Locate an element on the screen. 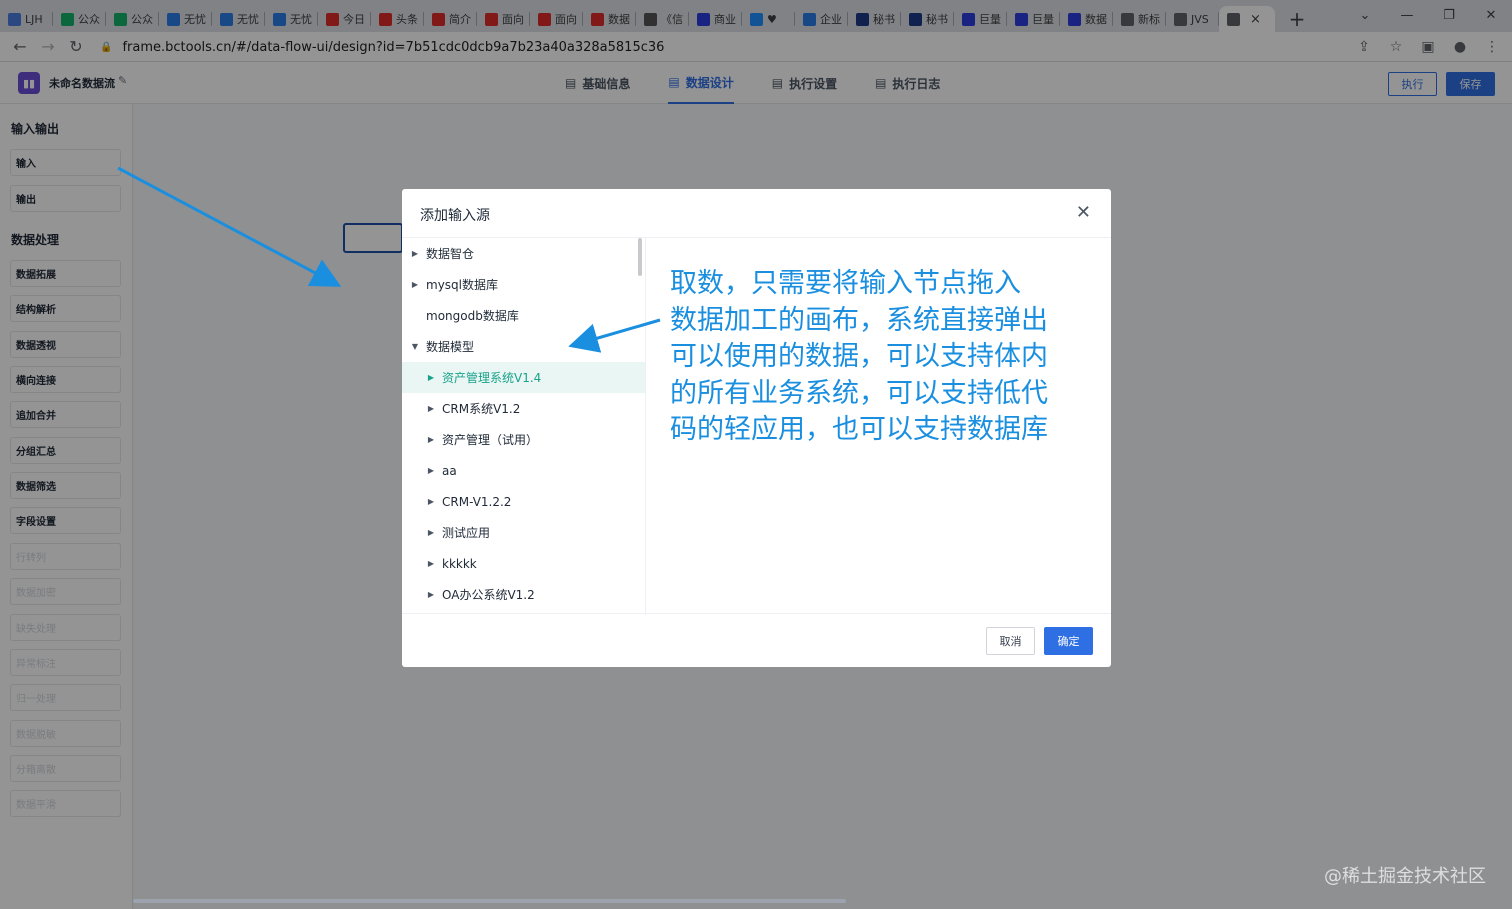 This screenshot has height=909, width=1512. tree-node-label: mongodb数据库 is located at coordinates (472, 316).